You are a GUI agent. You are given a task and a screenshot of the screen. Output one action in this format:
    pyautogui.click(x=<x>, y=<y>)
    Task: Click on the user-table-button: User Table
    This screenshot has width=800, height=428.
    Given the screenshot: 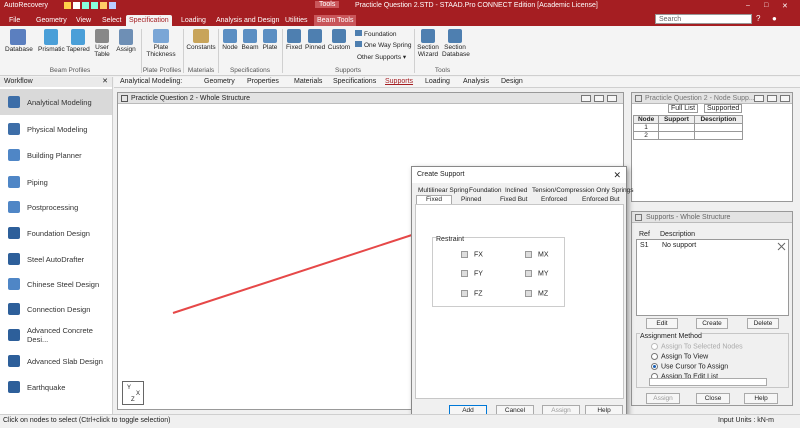 What is the action you would take?
    pyautogui.click(x=102, y=43)
    